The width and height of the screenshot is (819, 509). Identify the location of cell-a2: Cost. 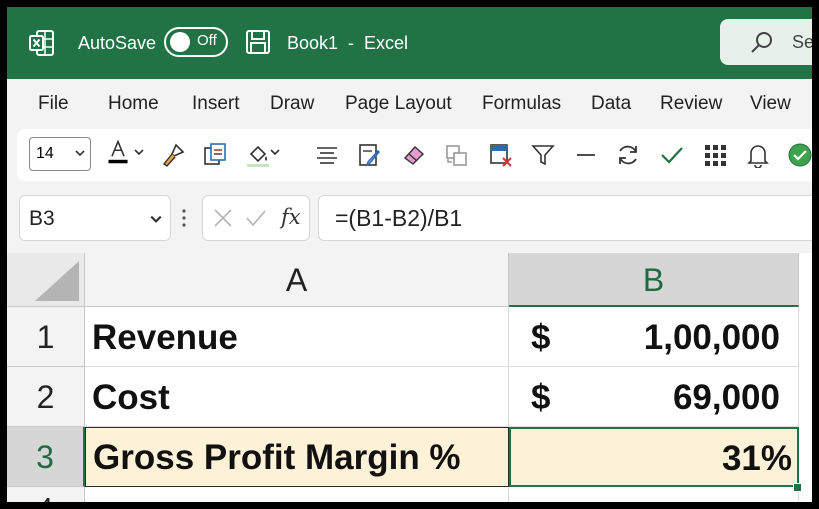
(297, 397).